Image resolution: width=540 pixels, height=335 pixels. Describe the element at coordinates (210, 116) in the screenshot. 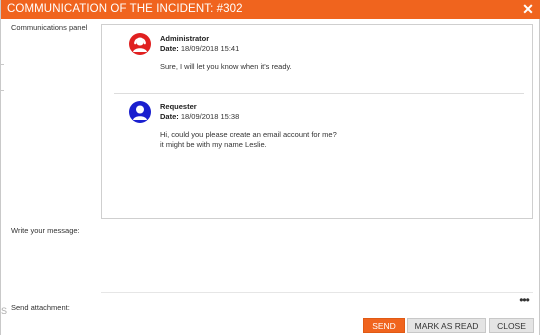

I see `message-date-value: 18/09/2018 15:38` at that location.